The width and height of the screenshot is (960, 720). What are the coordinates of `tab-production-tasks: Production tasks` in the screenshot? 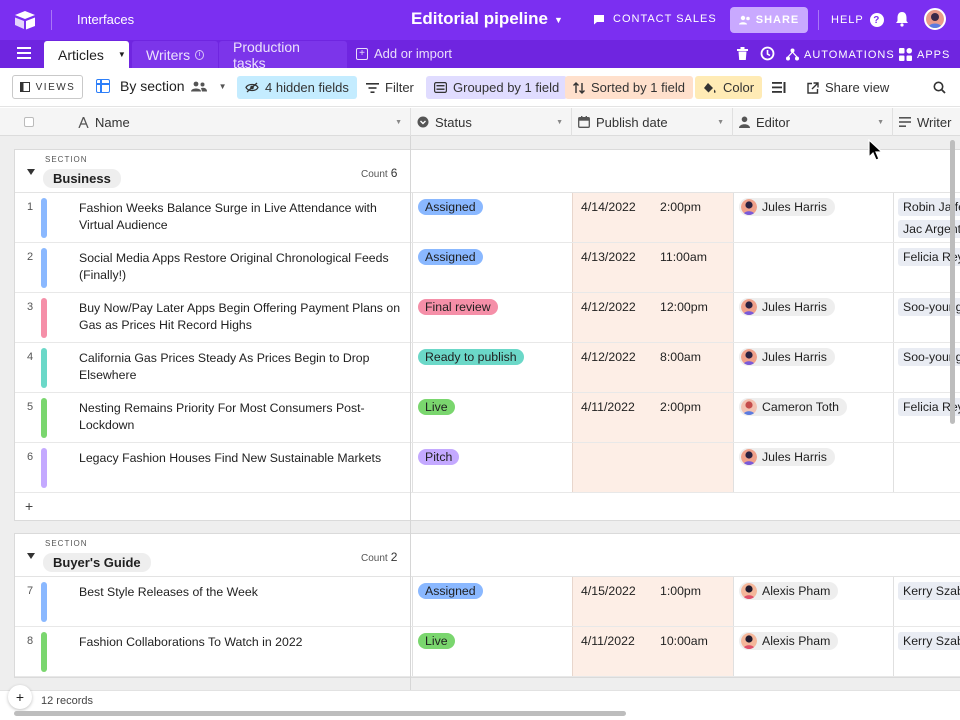 It's located at (283, 55).